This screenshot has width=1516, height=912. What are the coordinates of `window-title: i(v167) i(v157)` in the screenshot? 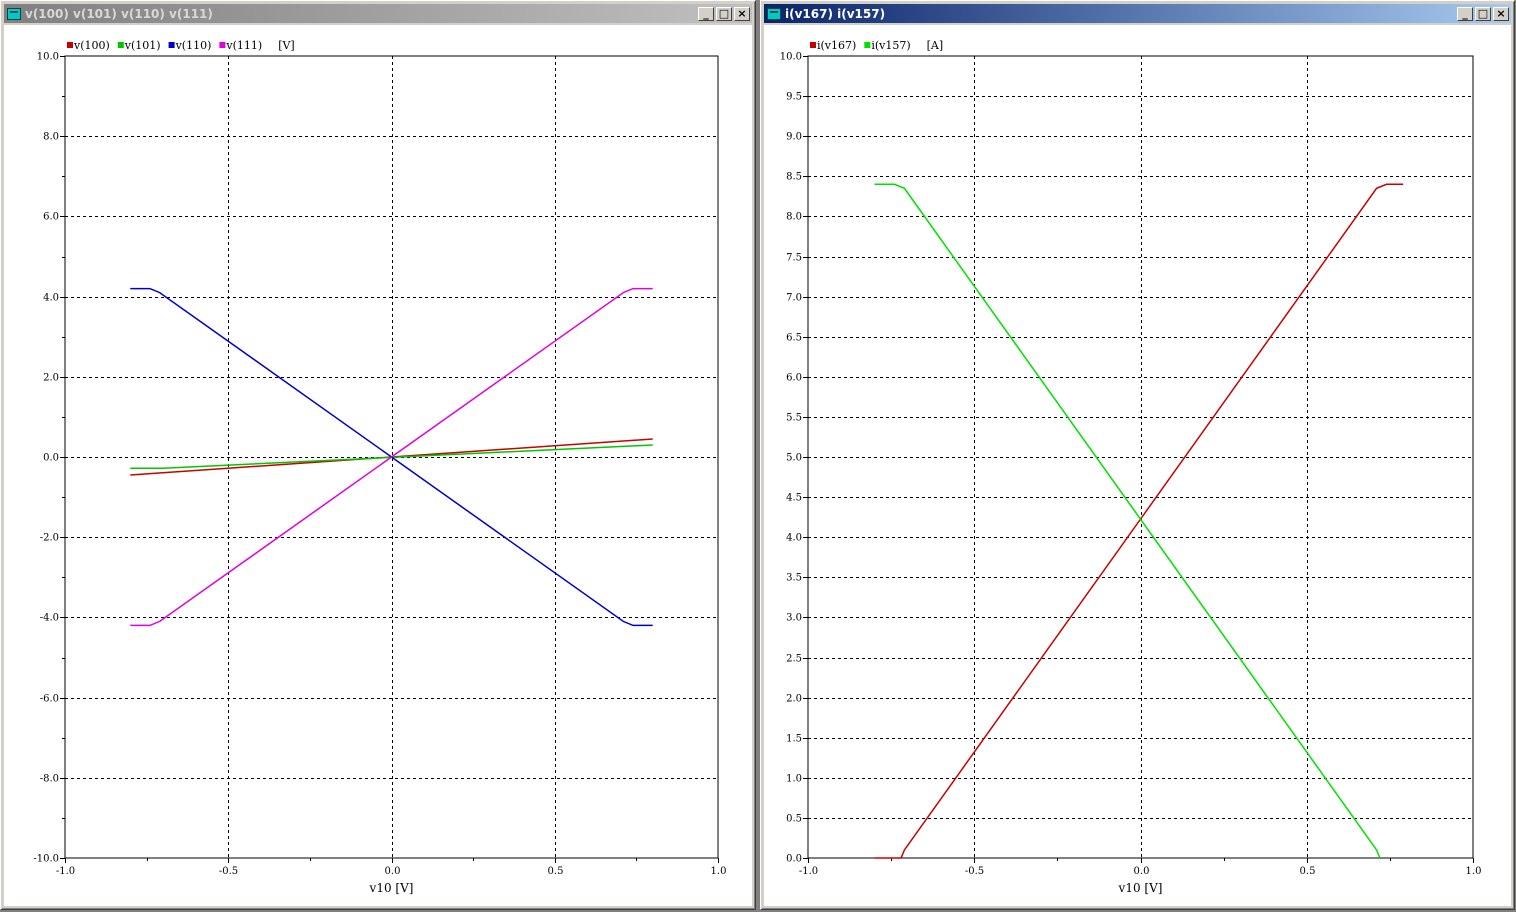 It's located at (835, 13).